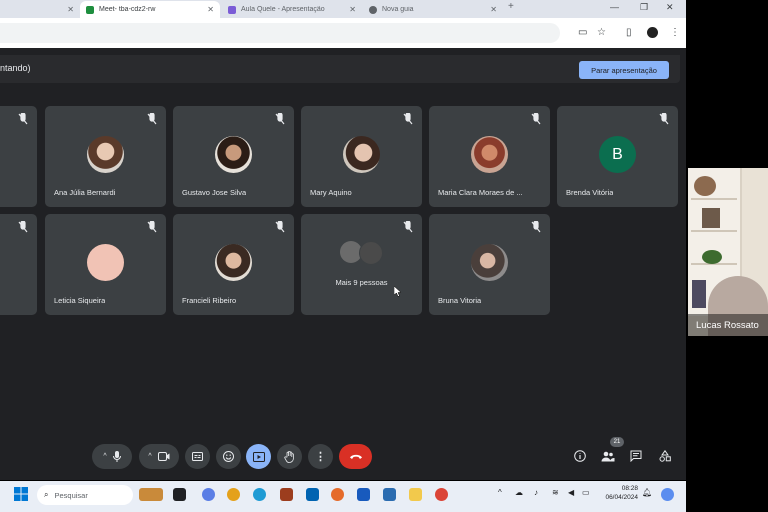 The height and width of the screenshot is (512, 768). What do you see at coordinates (163, 456) in the screenshot?
I see `videocam-icon` at bounding box center [163, 456].